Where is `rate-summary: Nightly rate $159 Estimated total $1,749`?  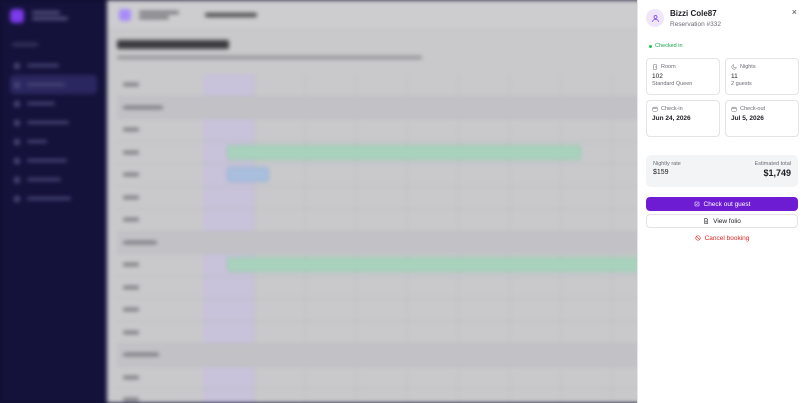 rate-summary: Nightly rate $159 Estimated total $1,749 is located at coordinates (722, 171).